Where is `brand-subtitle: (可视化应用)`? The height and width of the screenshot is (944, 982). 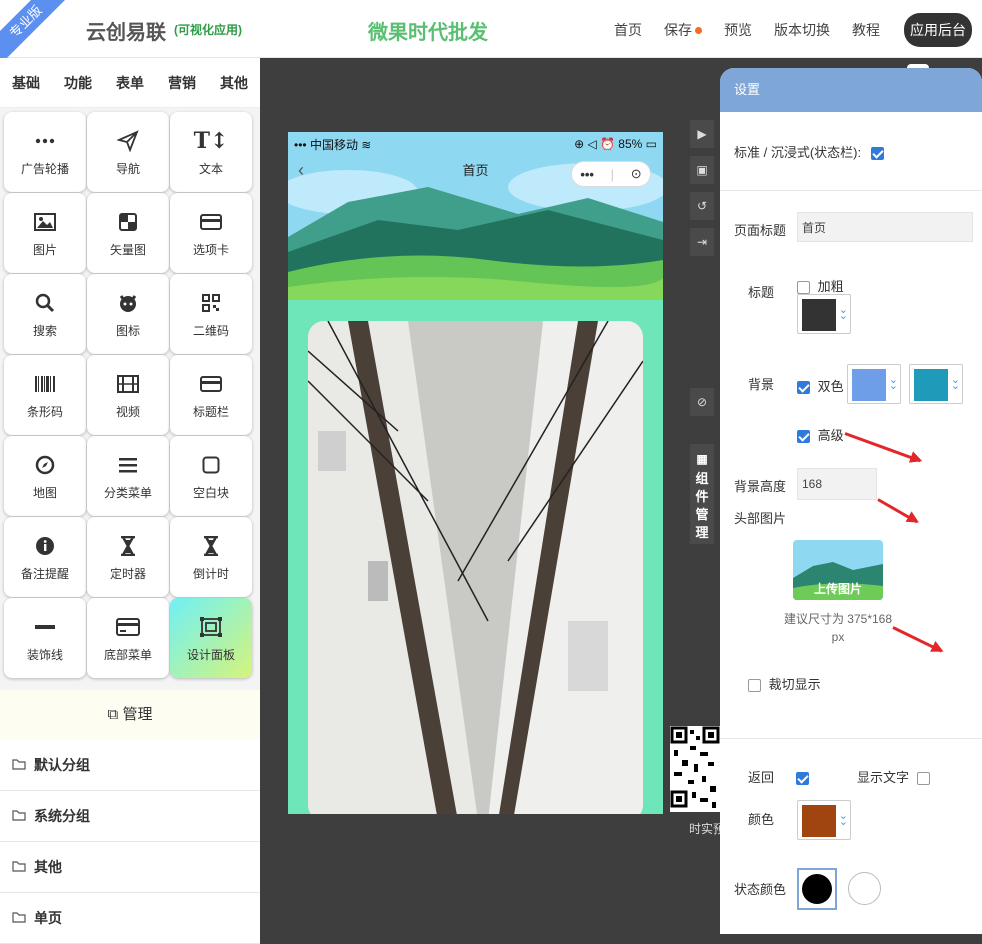
brand-subtitle: (可视化应用) is located at coordinates (208, 30).